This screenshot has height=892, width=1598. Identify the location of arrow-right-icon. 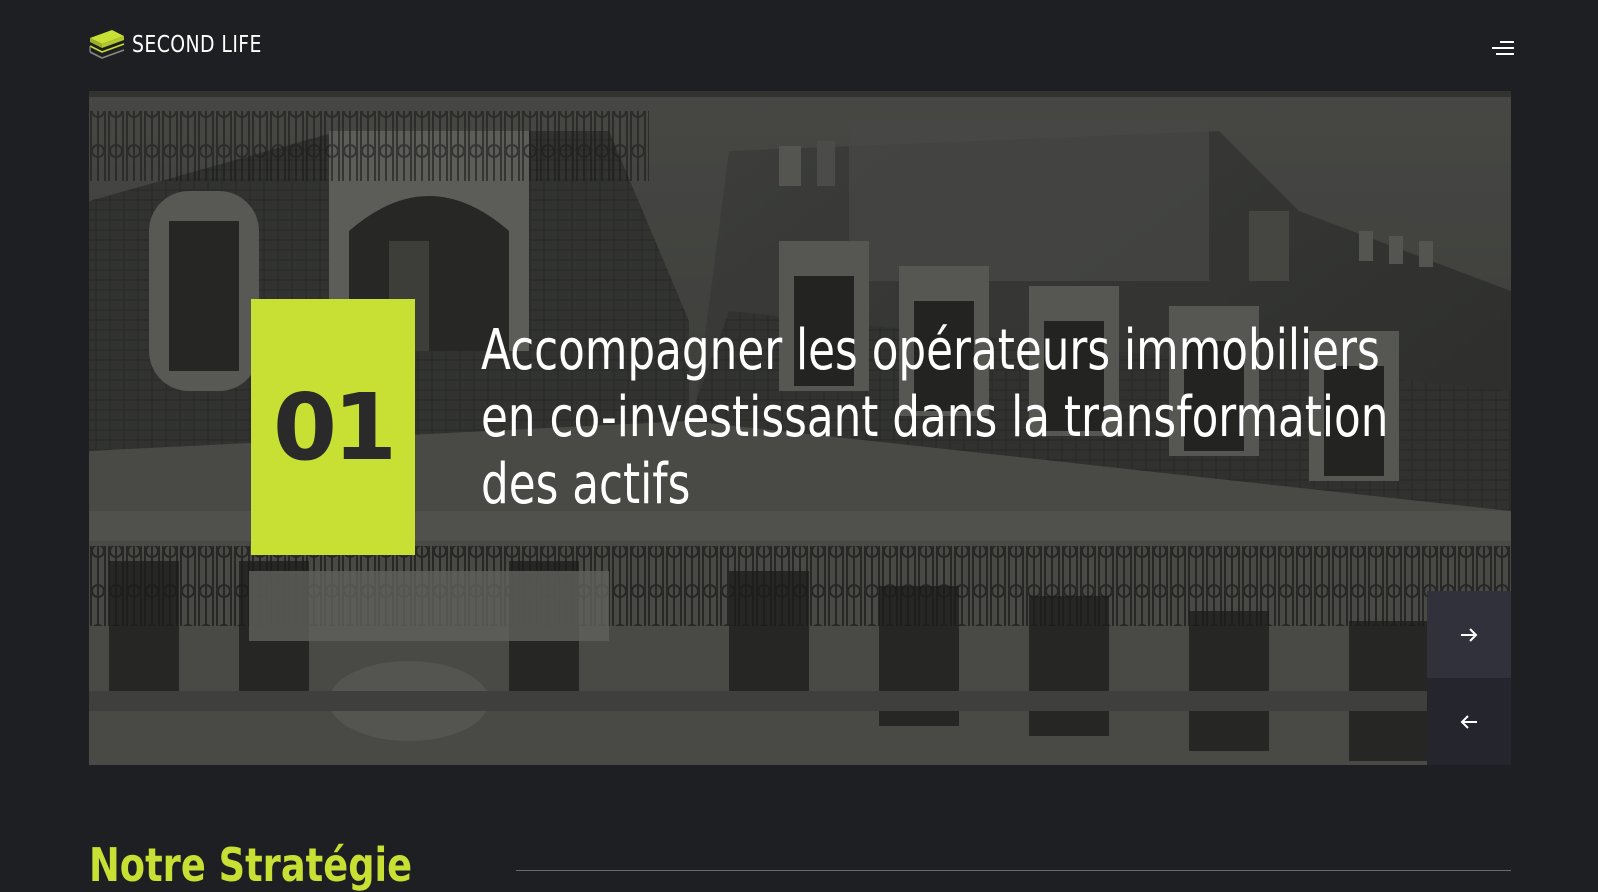
(1469, 634).